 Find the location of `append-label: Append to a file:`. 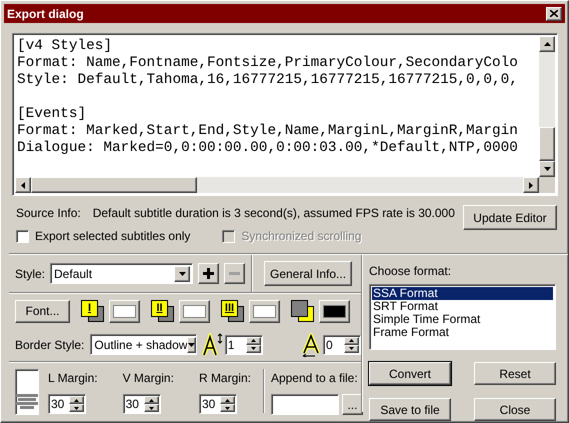

append-label: Append to a file: is located at coordinates (314, 378).